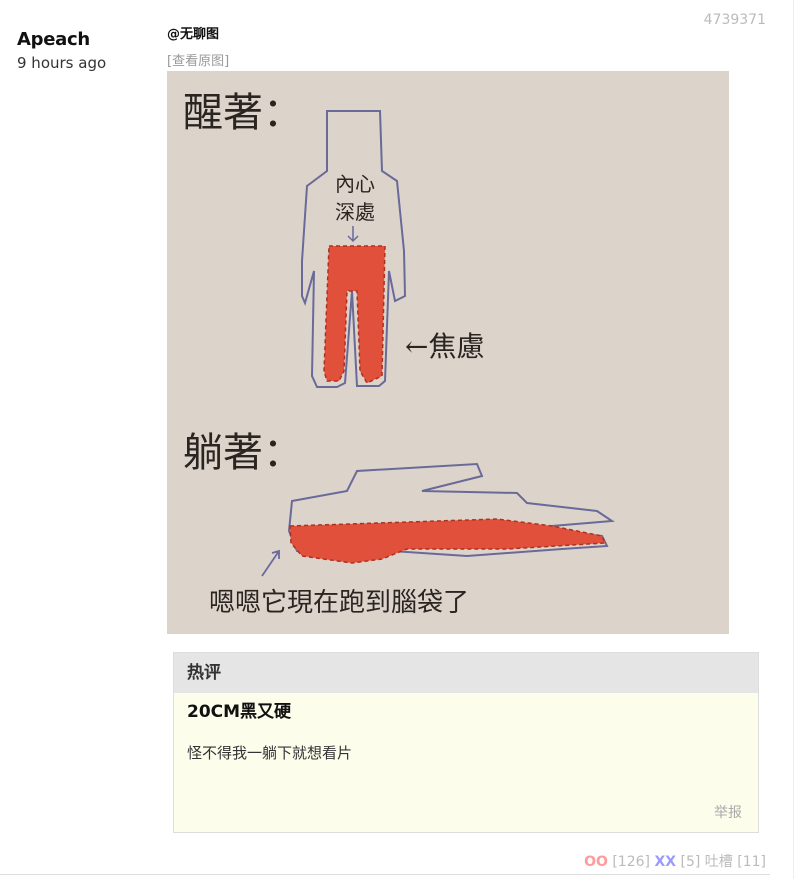  Describe the element at coordinates (355, 184) in the screenshot. I see `meme-inner-label-1: 內心` at that location.